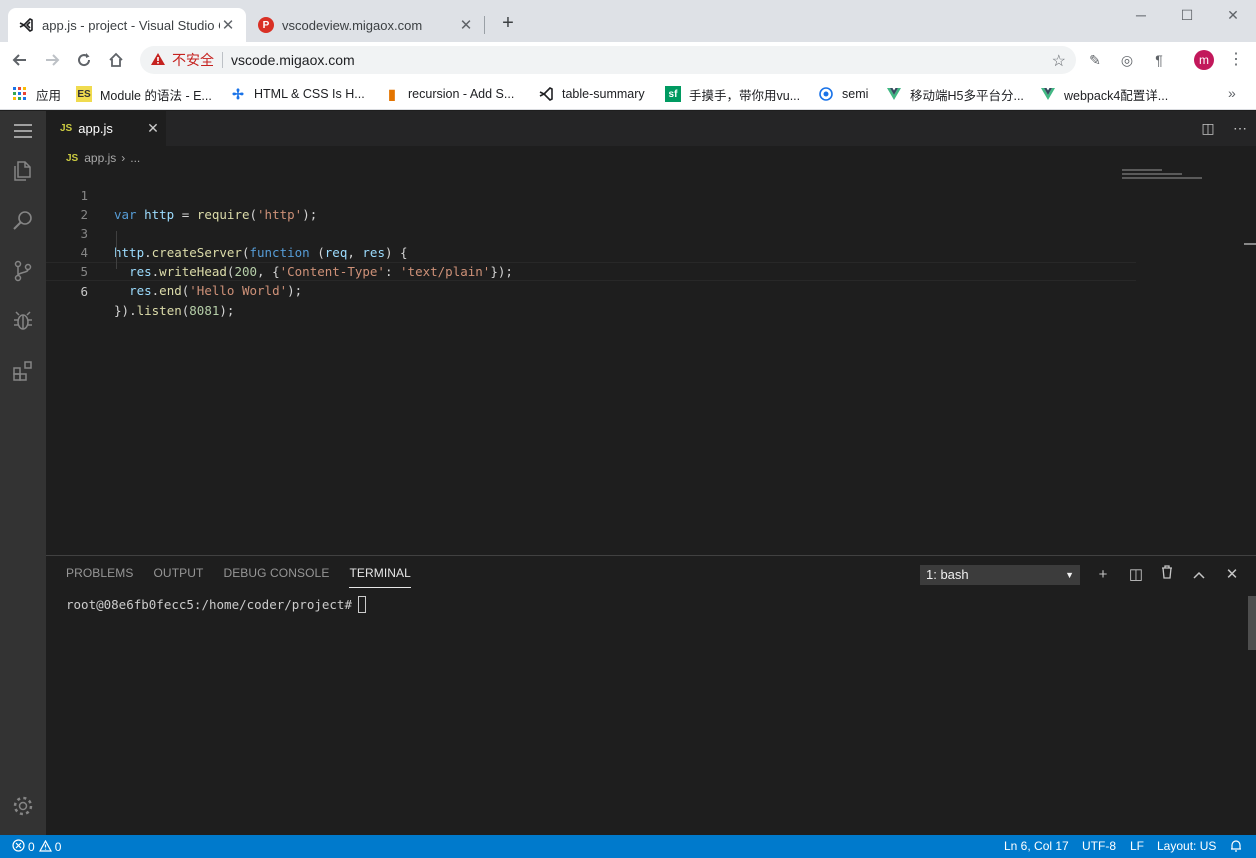  I want to click on bookmark-semi: semi, so click(843, 94).